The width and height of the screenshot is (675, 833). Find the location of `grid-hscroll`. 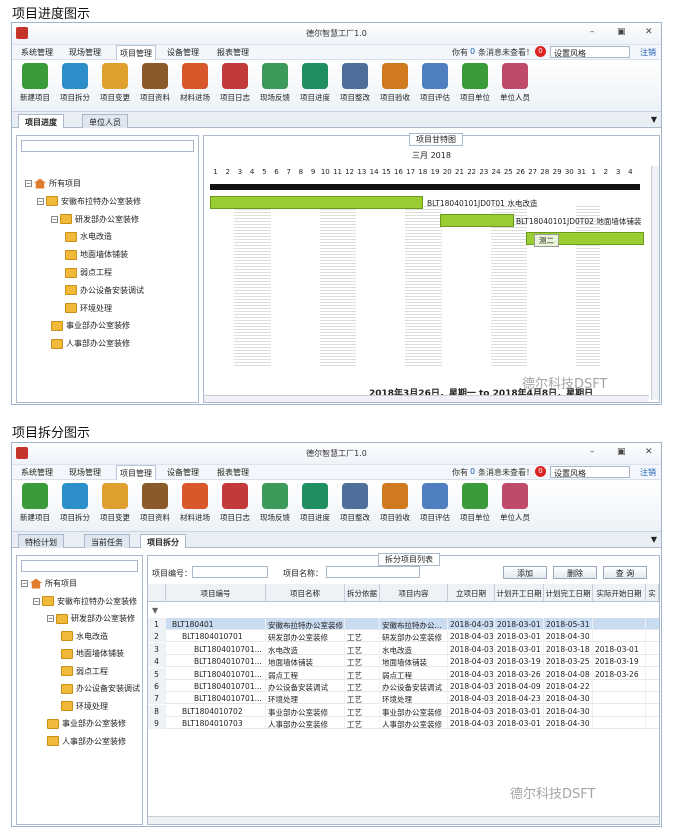

grid-hscroll is located at coordinates (403, 820).